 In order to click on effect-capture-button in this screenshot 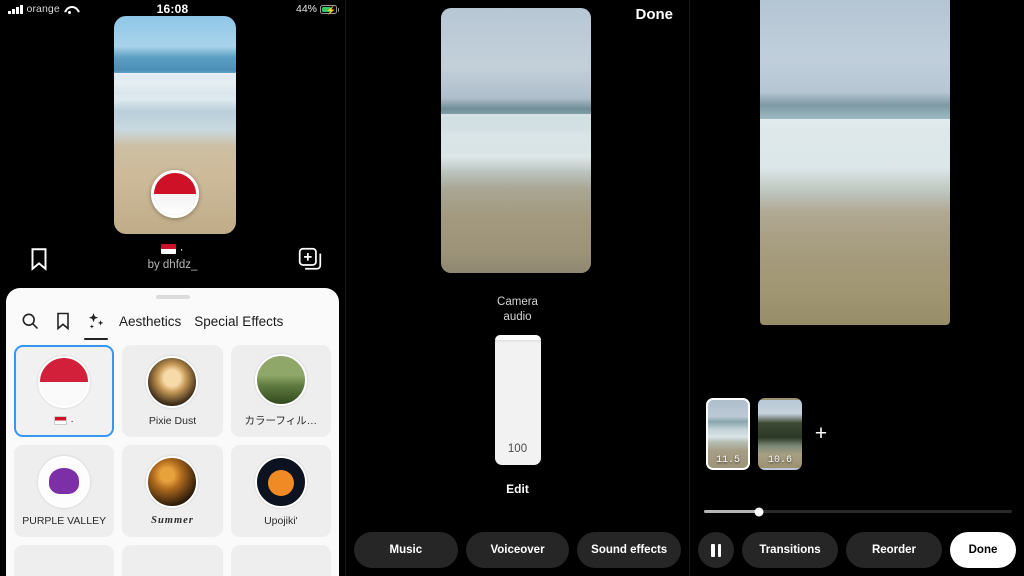, I will do `click(175, 194)`.